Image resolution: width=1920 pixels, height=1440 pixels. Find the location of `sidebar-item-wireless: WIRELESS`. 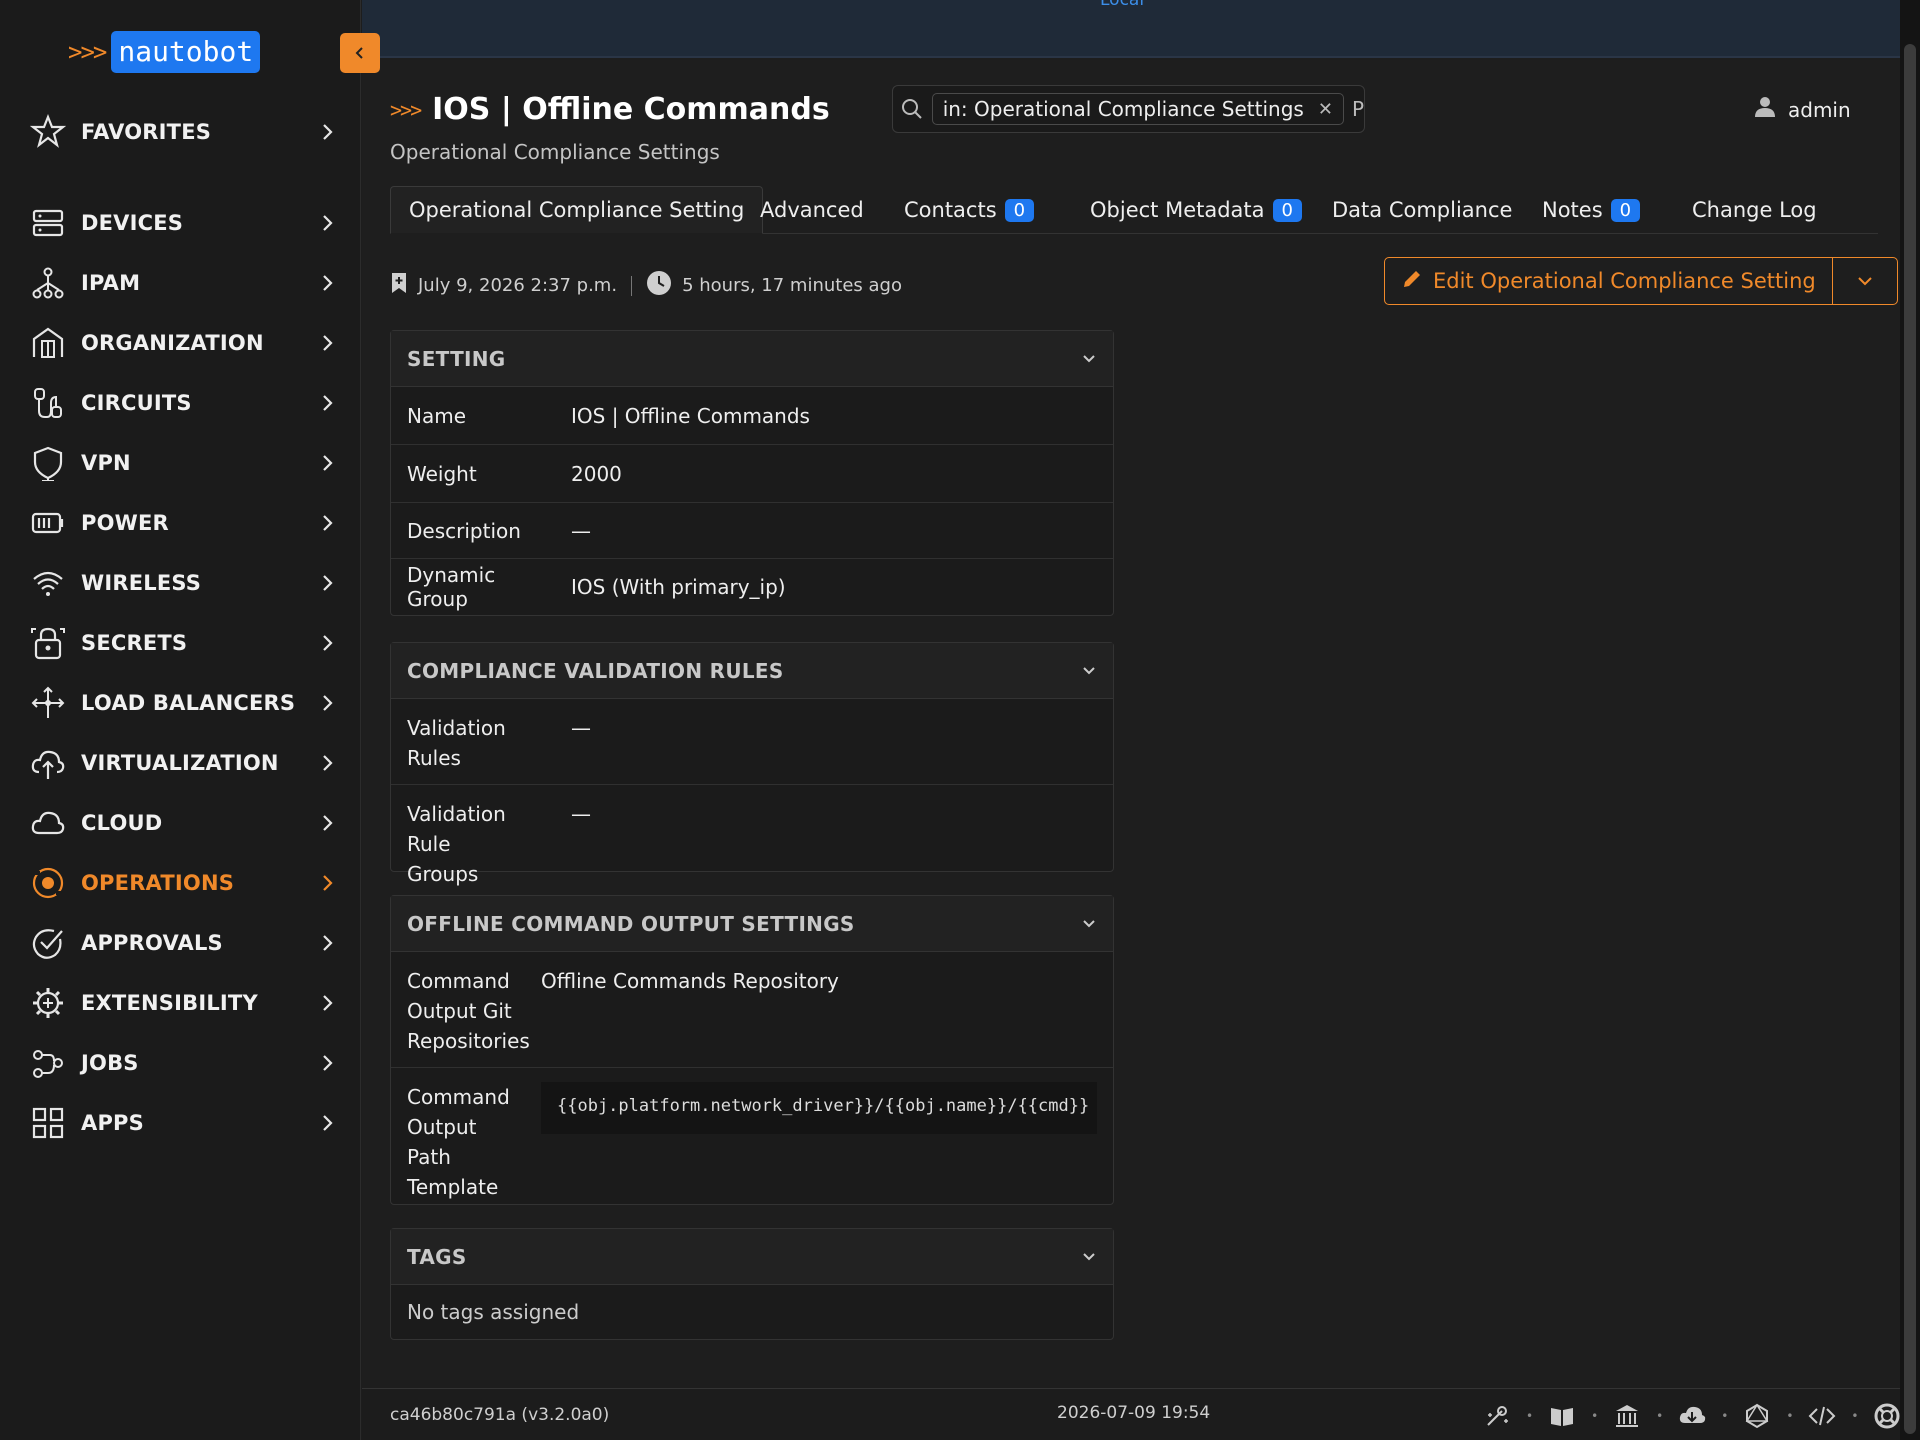

sidebar-item-wireless: WIRELESS is located at coordinates (183, 583).